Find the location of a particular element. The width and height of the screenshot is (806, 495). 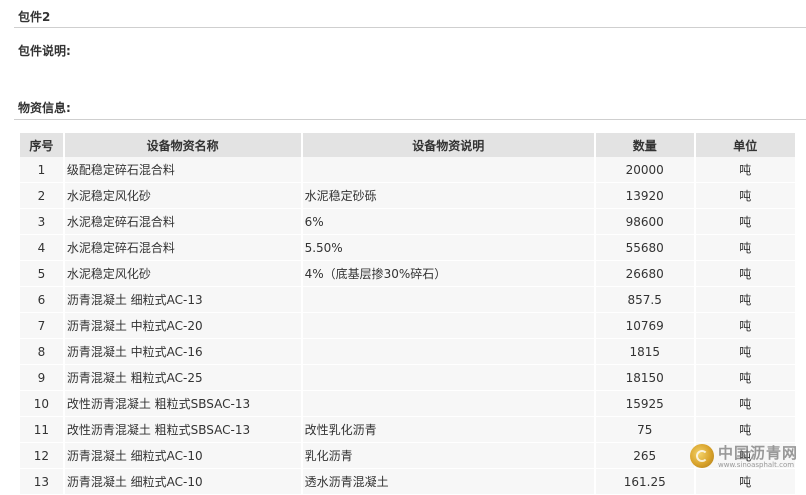

table-row: 13 沥青混凝土 细粒式AC-10 透水沥青混凝土 161.25 吨 is located at coordinates (407, 482).